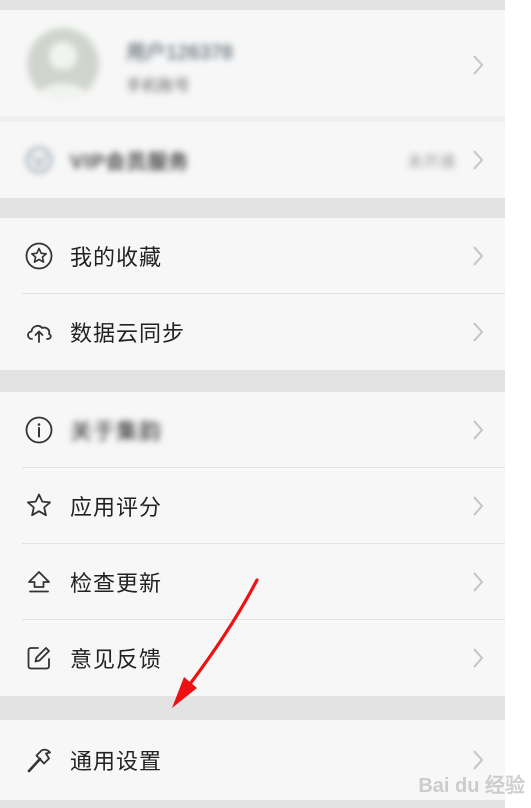 This screenshot has width=531, height=808. What do you see at coordinates (158, 86) in the screenshot?
I see `account-type: 手机账号` at bounding box center [158, 86].